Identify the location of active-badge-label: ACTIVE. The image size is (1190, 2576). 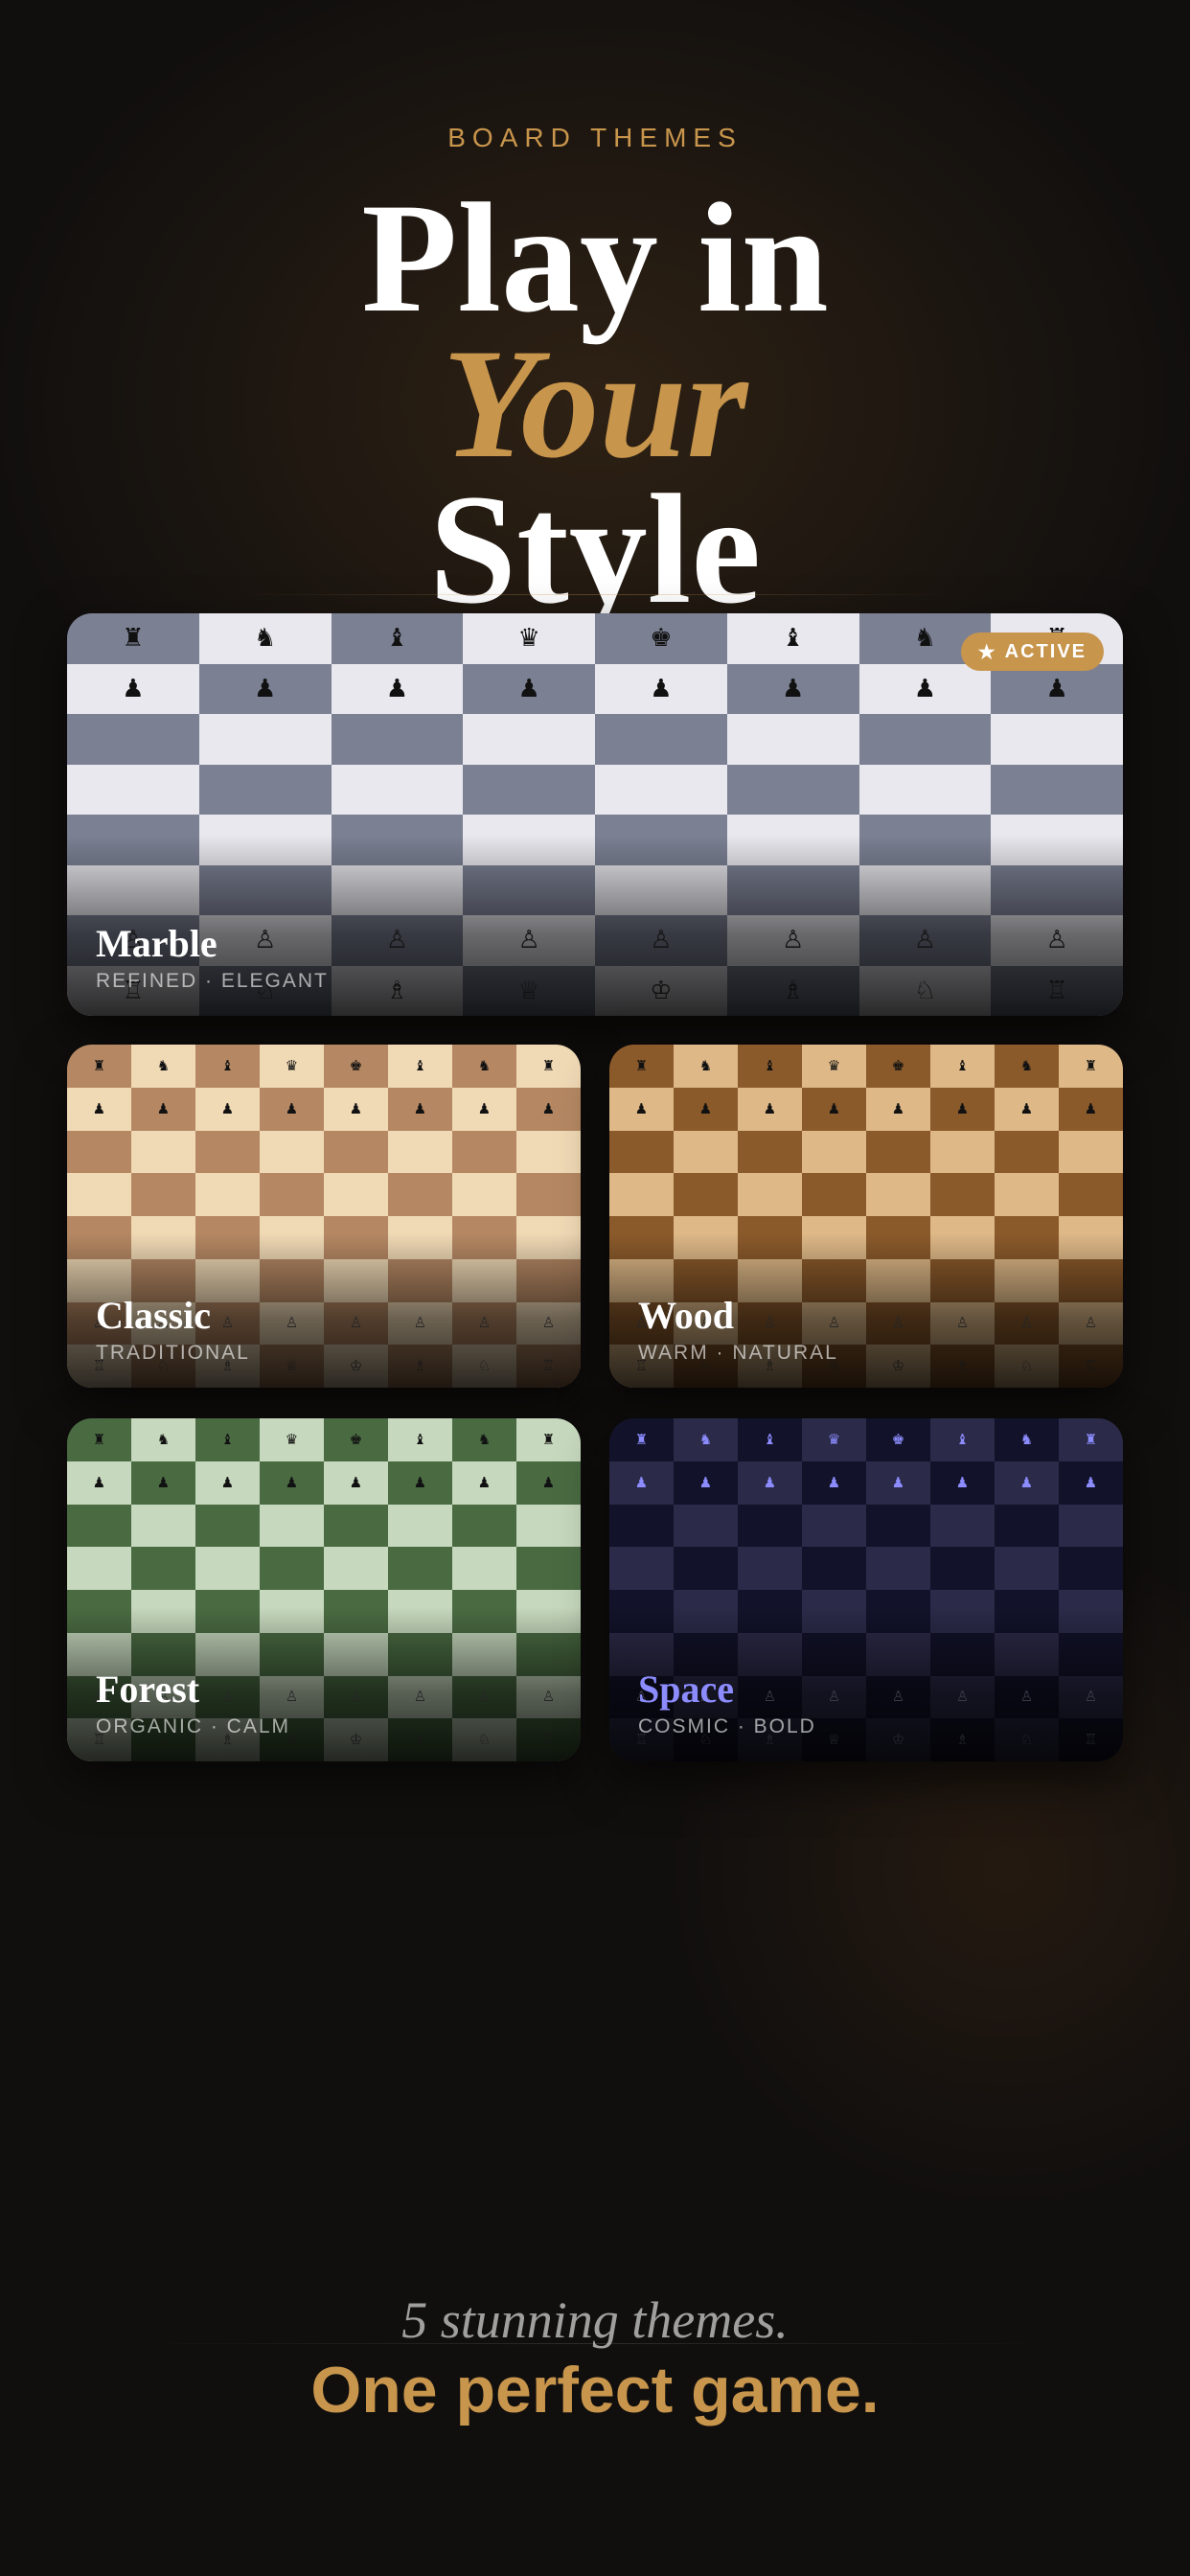
(1045, 651).